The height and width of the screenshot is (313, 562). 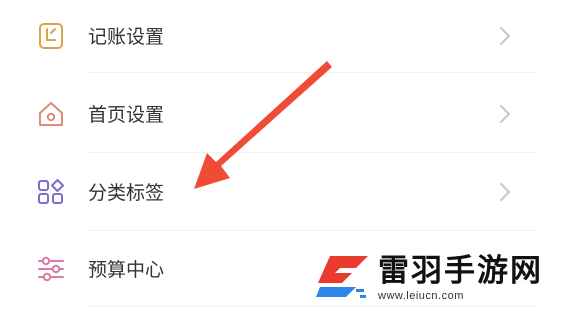 What do you see at coordinates (342, 277) in the screenshot?
I see `watermark-logo-icon` at bounding box center [342, 277].